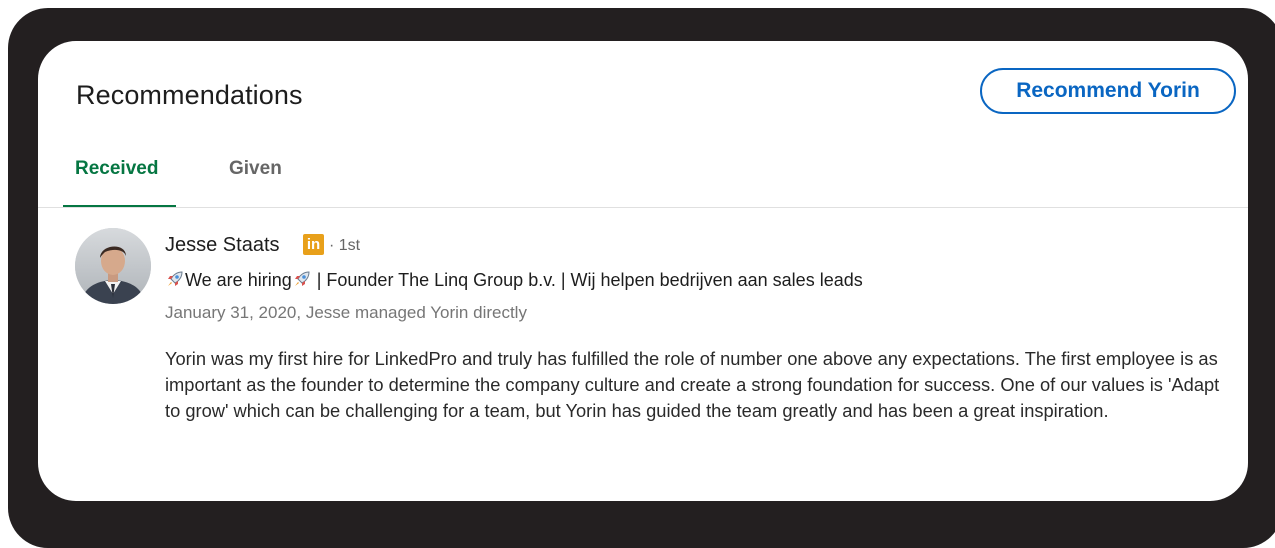 This screenshot has width=1275, height=548. I want to click on linkedin-badge-icon: in, so click(313, 244).